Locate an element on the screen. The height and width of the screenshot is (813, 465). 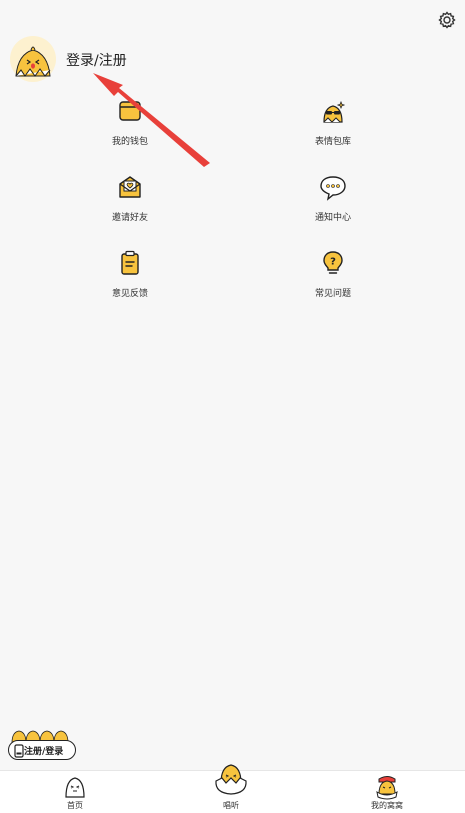
menu-item-label: 常见问题 is located at coordinates (332, 294).